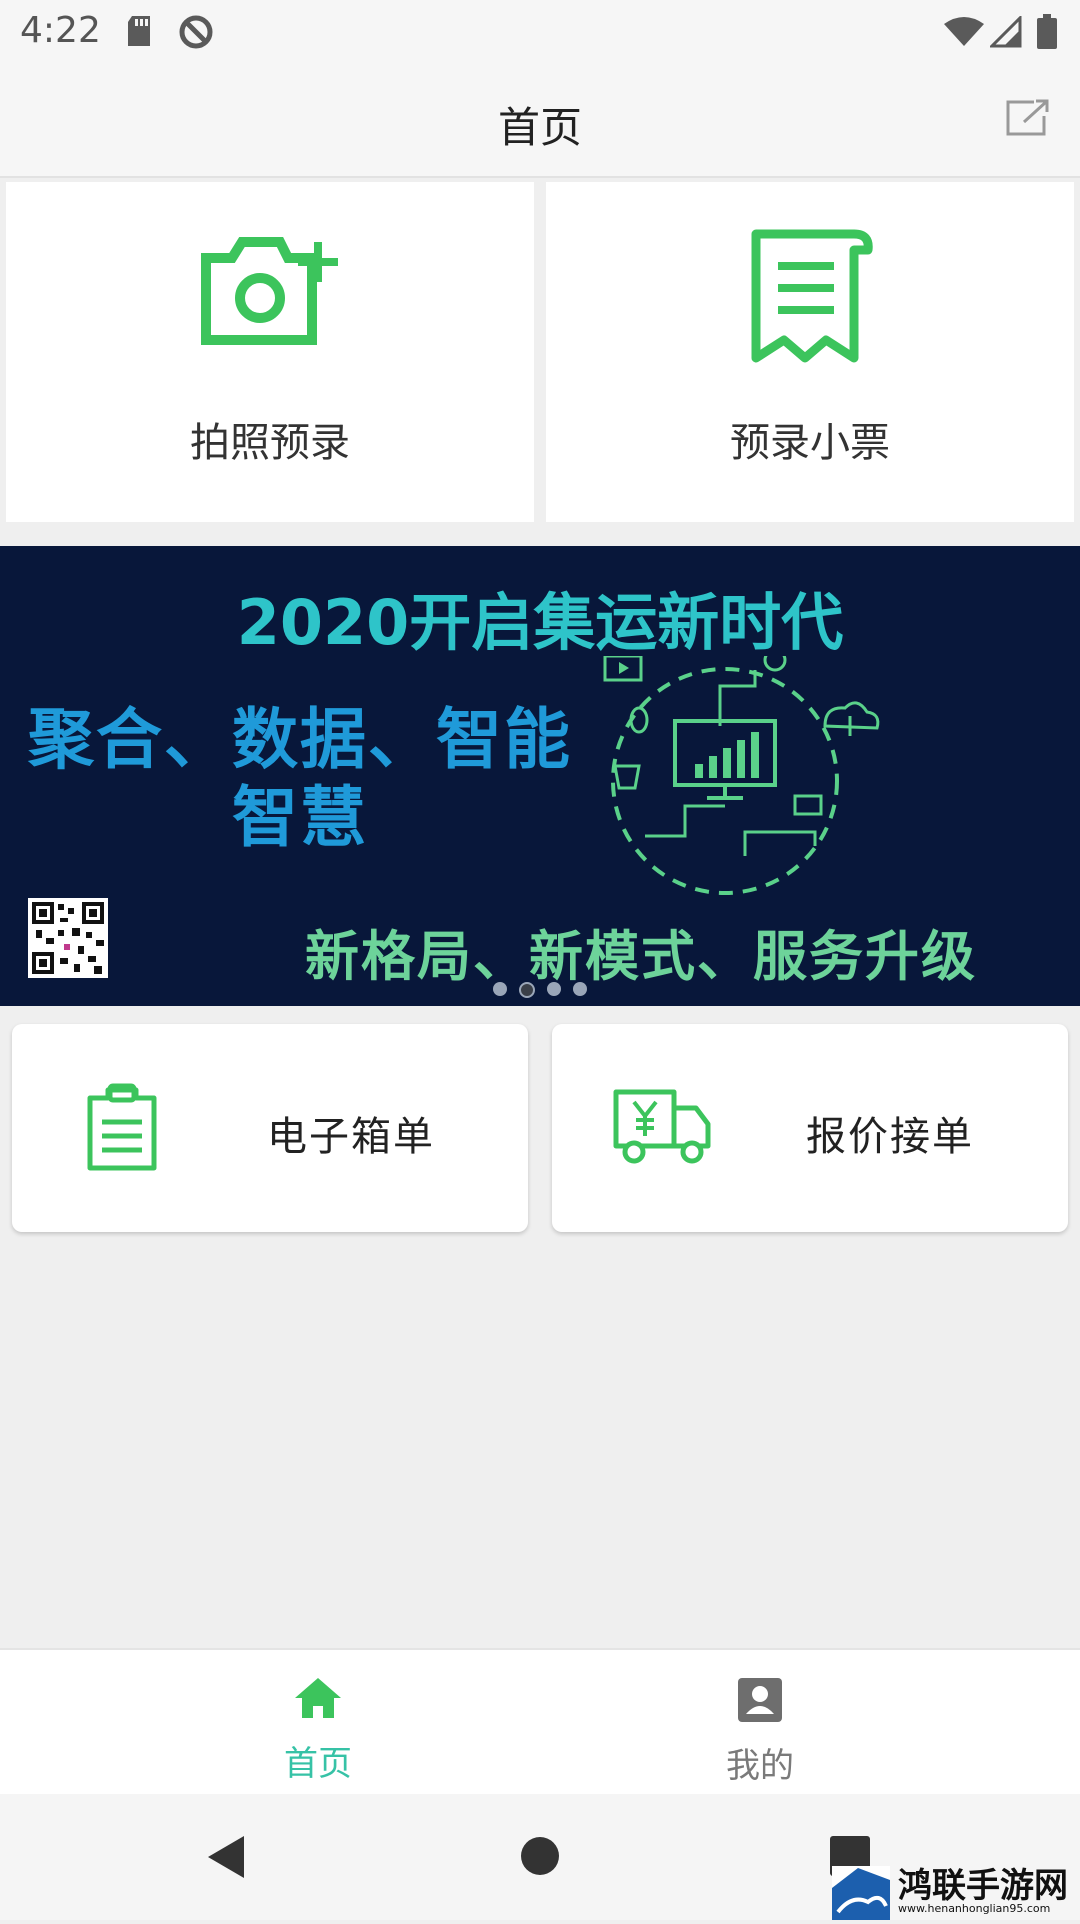 The image size is (1080, 1924). I want to click on receipt-icon, so click(810, 296).